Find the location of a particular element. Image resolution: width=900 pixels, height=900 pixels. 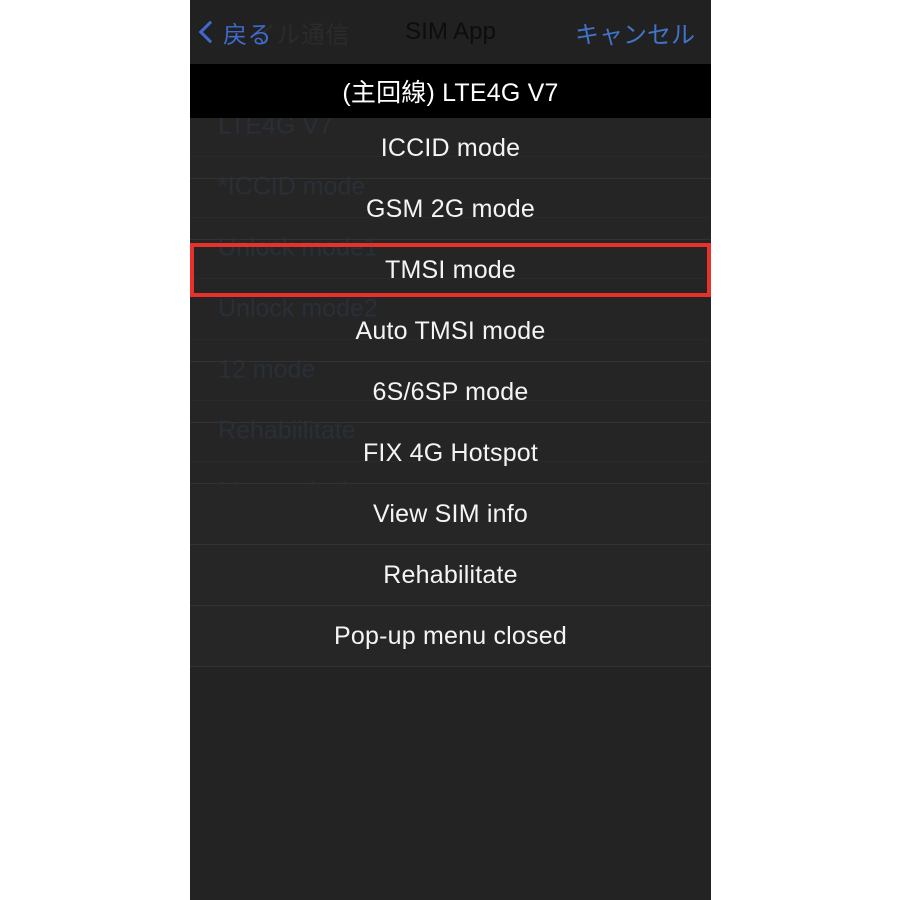

popup-menu-item-label: Rehabilitate is located at coordinates (450, 574).